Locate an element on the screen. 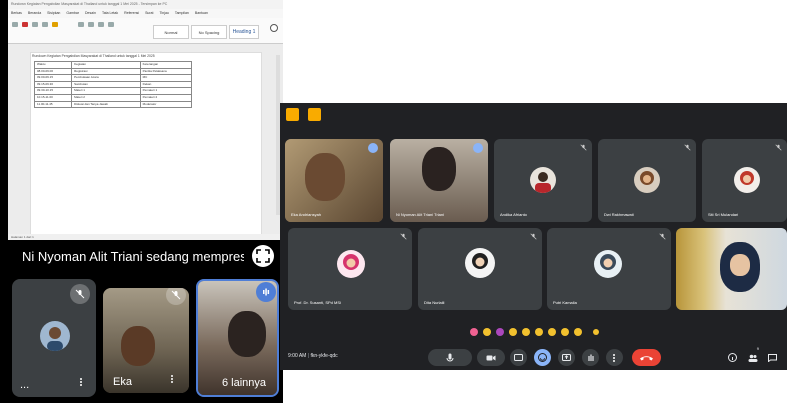 This screenshot has width=787, height=403. meet-control-bar: 9:00 AM | fkn-ykfe-qdc 9 is located at coordinates (533, 357).